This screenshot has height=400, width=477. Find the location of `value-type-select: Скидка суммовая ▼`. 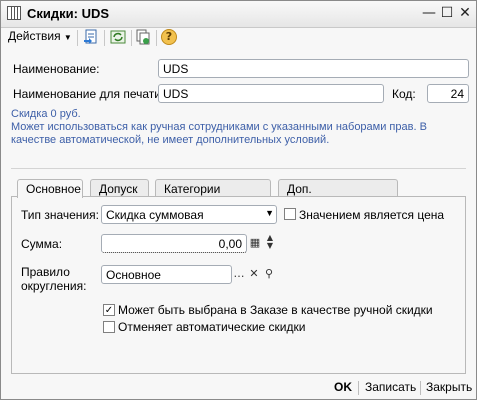

value-type-select: Скидка суммовая ▼ is located at coordinates (189, 214).